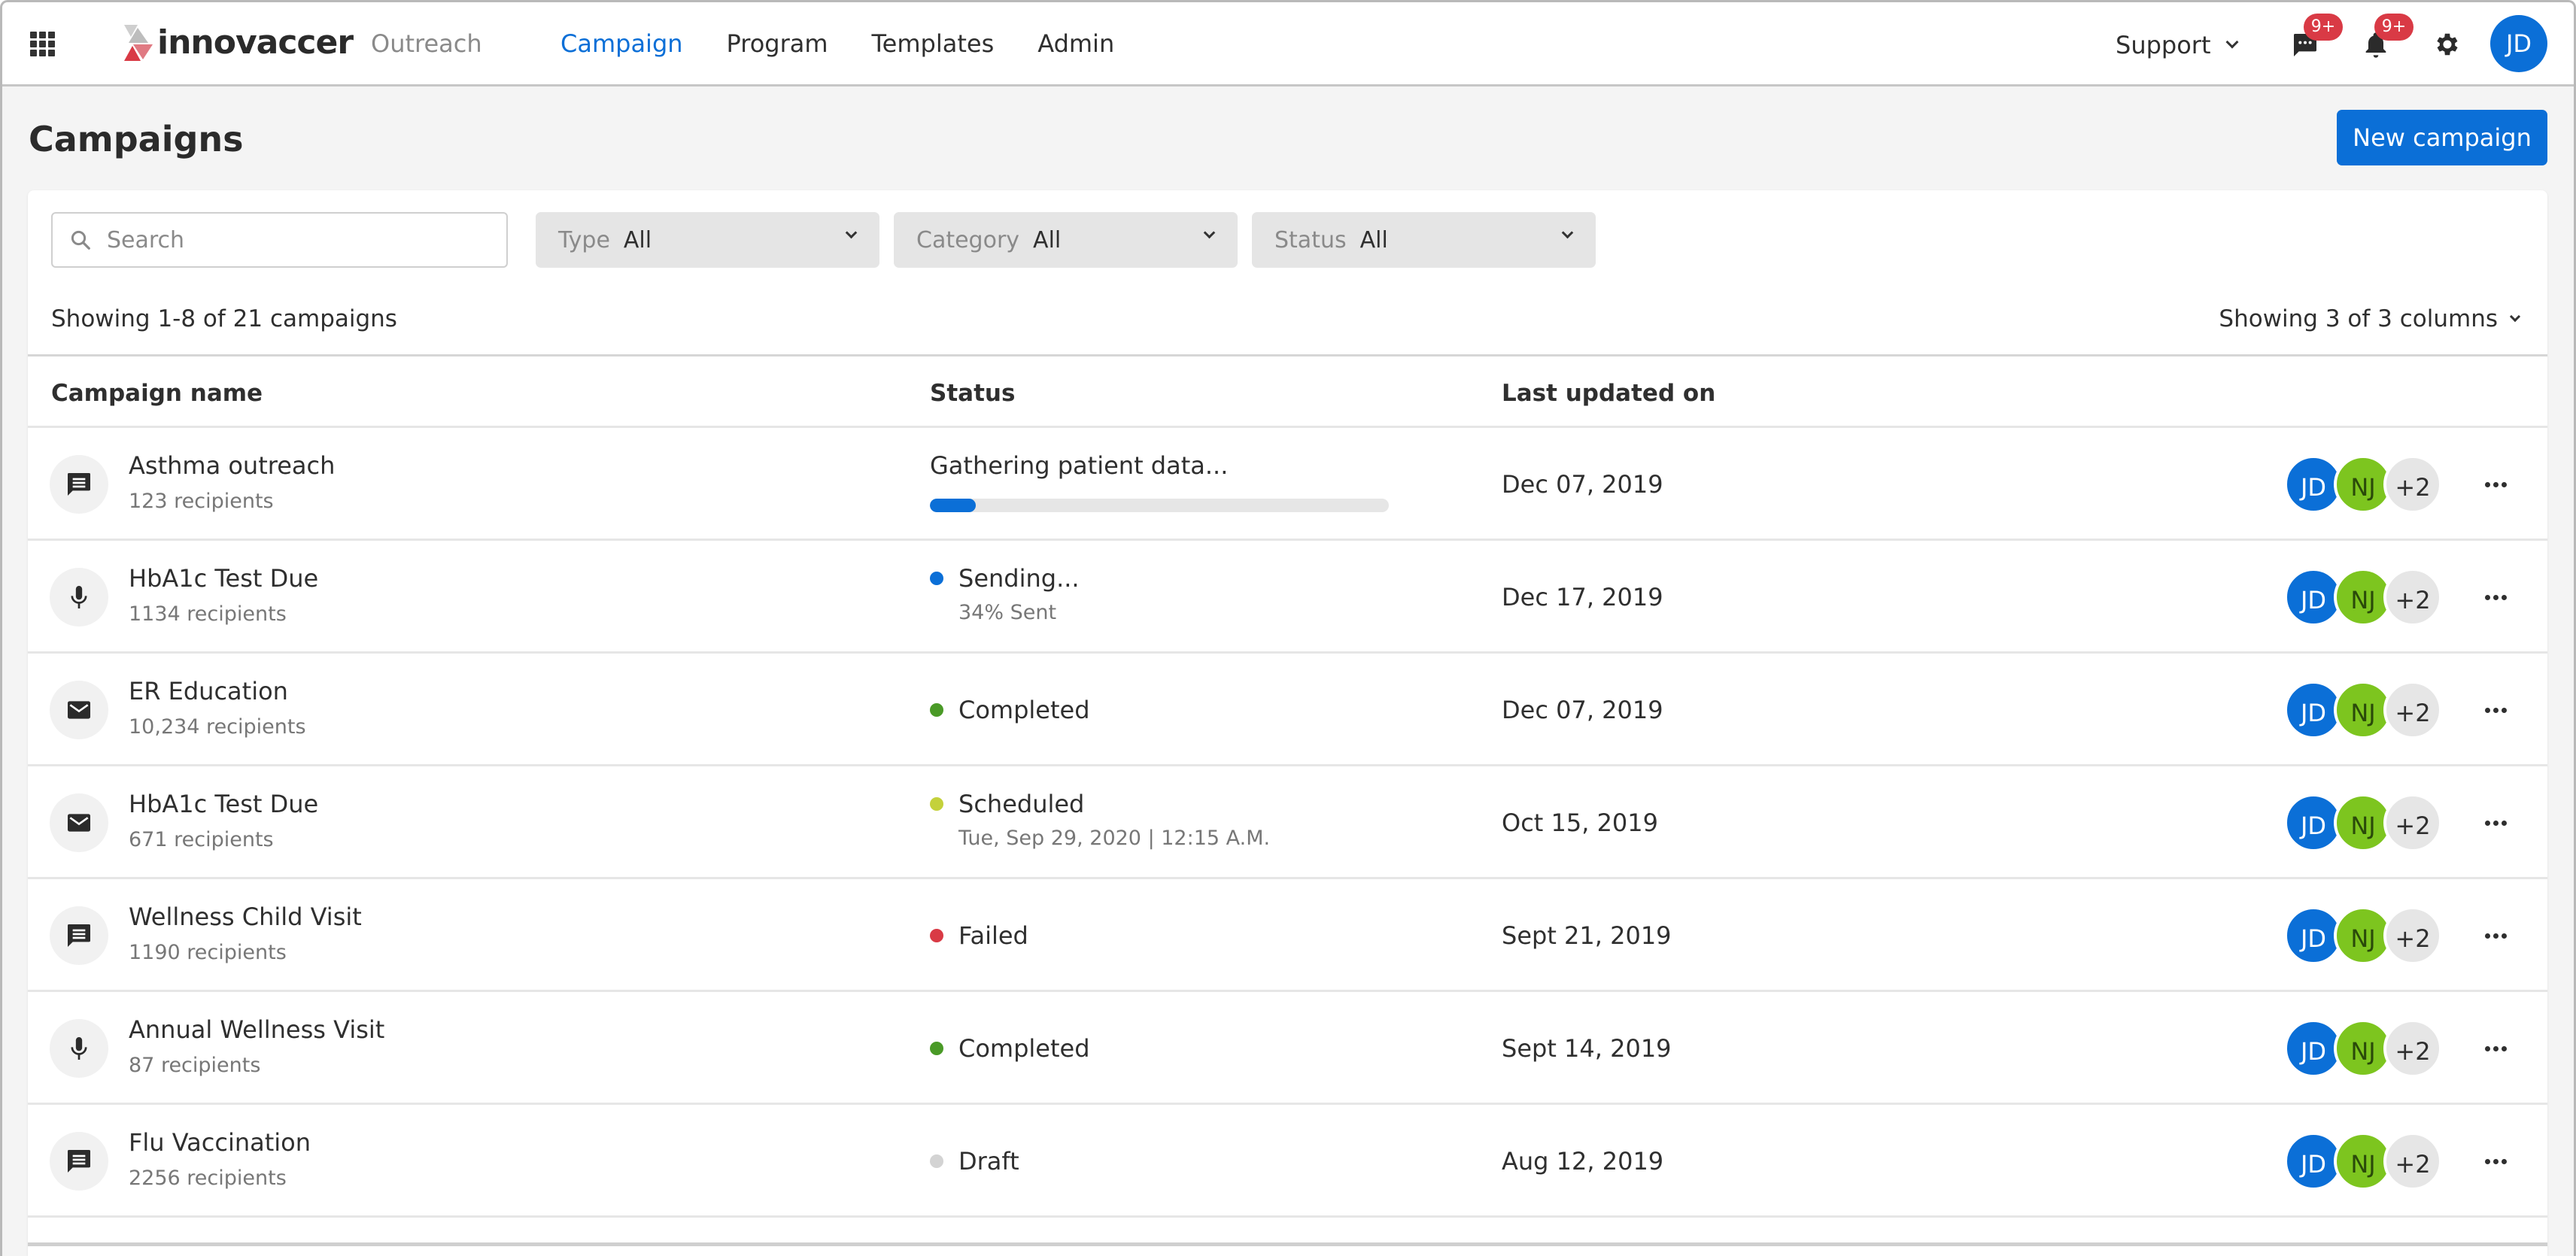  Describe the element at coordinates (2442, 138) in the screenshot. I see `new-campaign-button: New campaign` at that location.